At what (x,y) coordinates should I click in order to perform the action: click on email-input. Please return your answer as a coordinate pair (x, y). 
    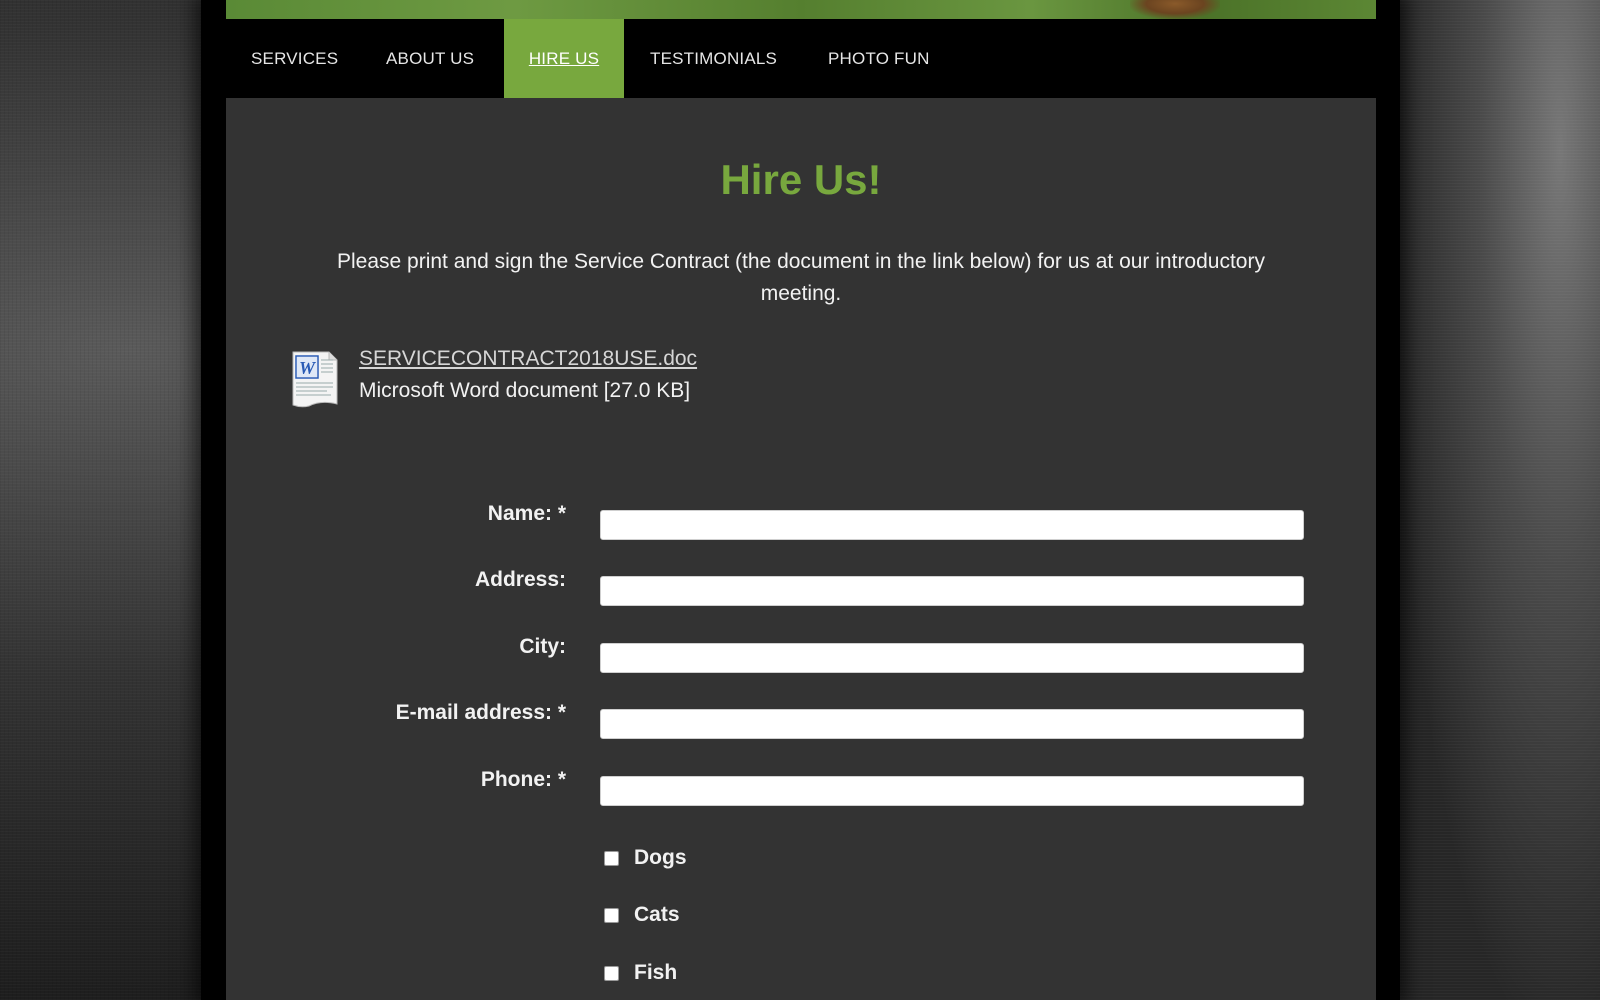
    Looking at the image, I should click on (952, 724).